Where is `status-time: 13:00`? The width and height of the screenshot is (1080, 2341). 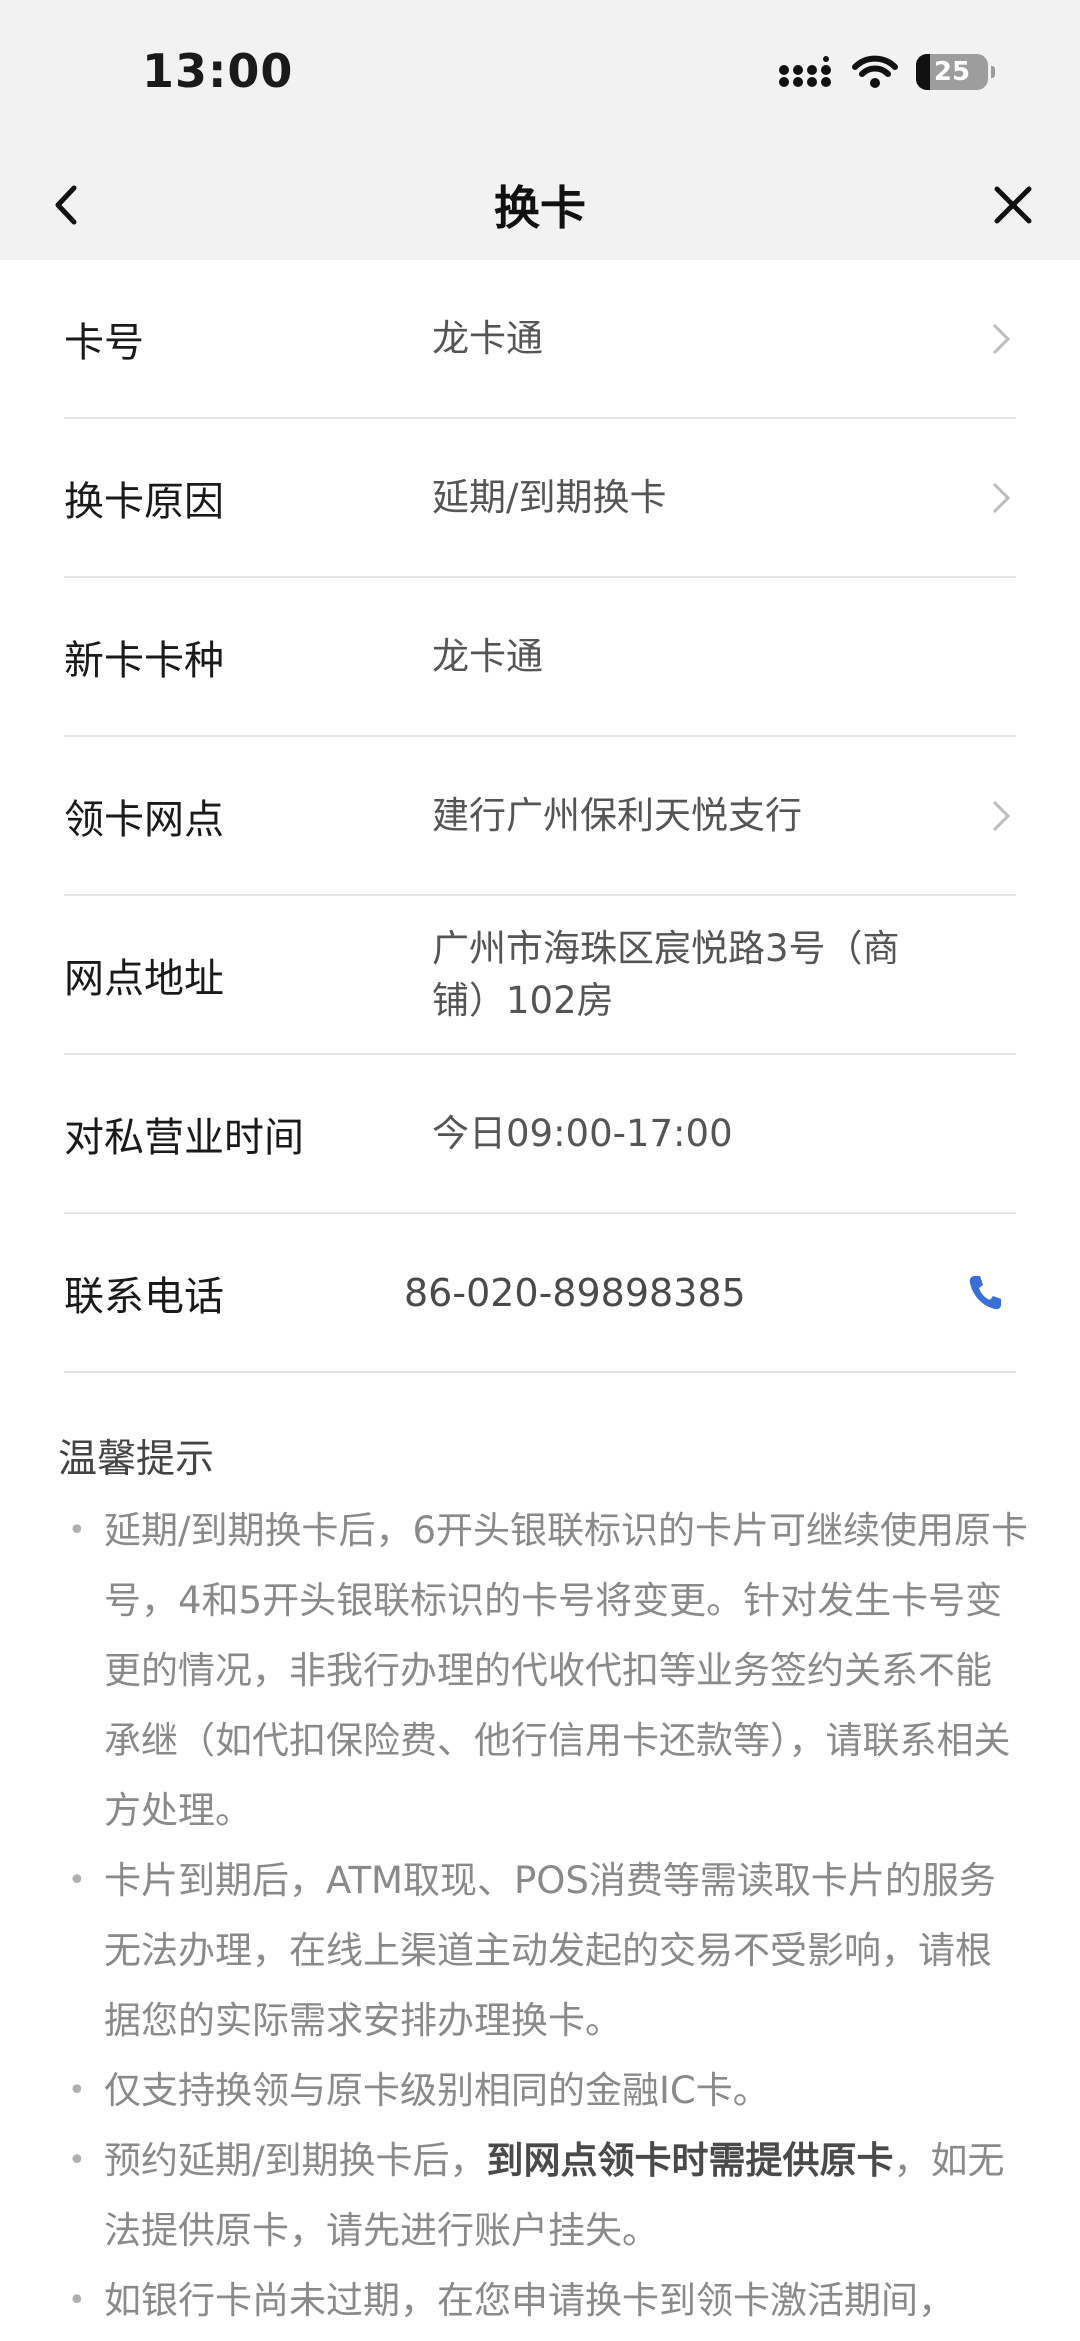 status-time: 13:00 is located at coordinates (218, 71).